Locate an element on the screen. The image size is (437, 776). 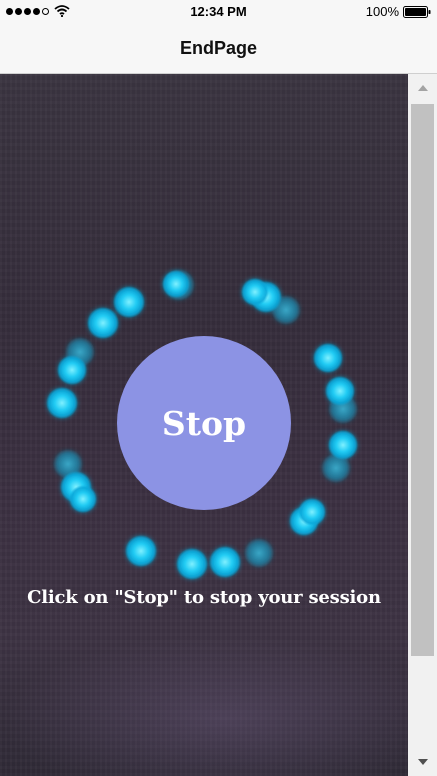
stop-button: Stop is located at coordinates (204, 423).